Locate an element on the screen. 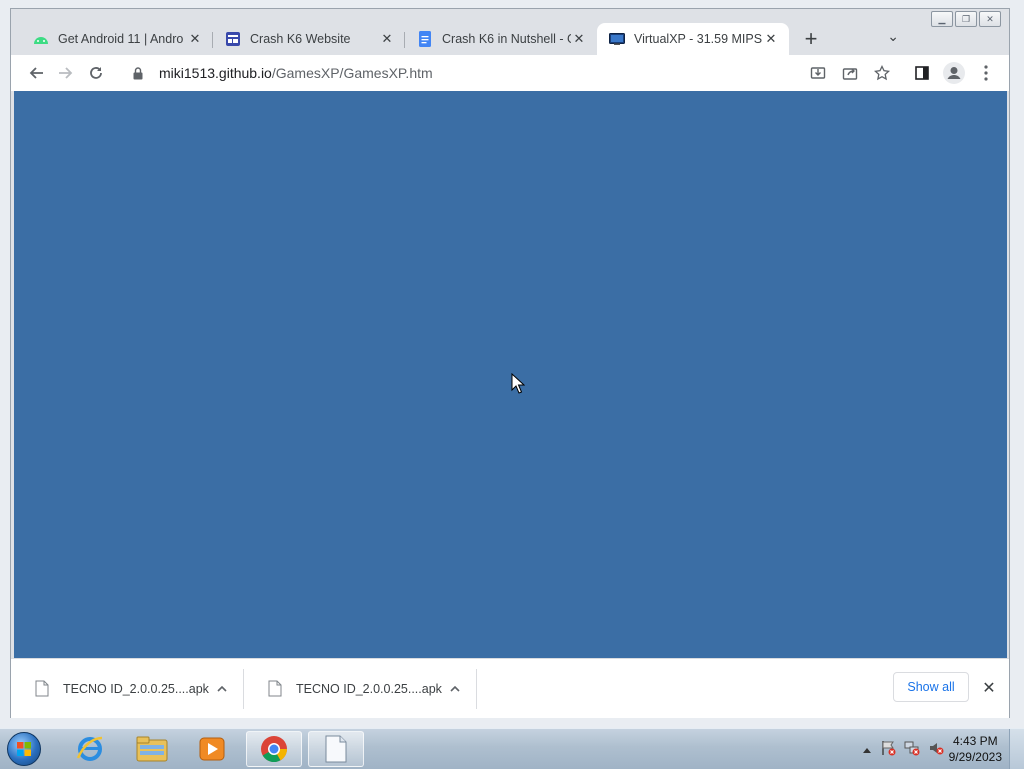 This screenshot has height=769, width=1024. windows-logo-icon is located at coordinates (24, 749).